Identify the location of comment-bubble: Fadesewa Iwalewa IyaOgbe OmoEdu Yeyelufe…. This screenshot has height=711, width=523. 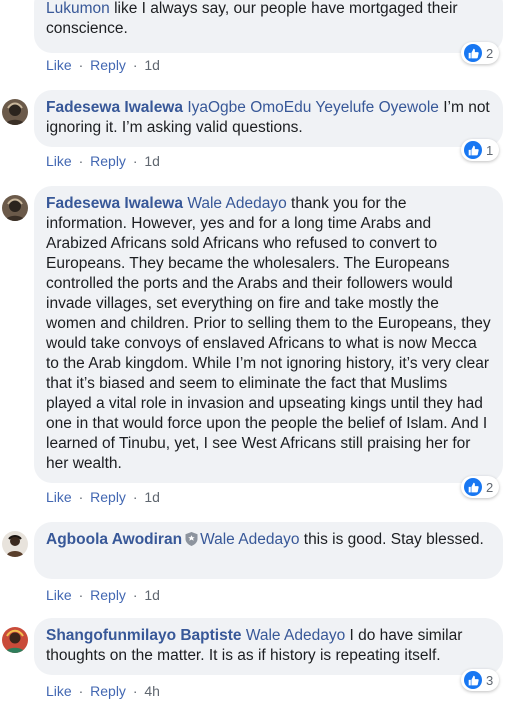
(268, 118).